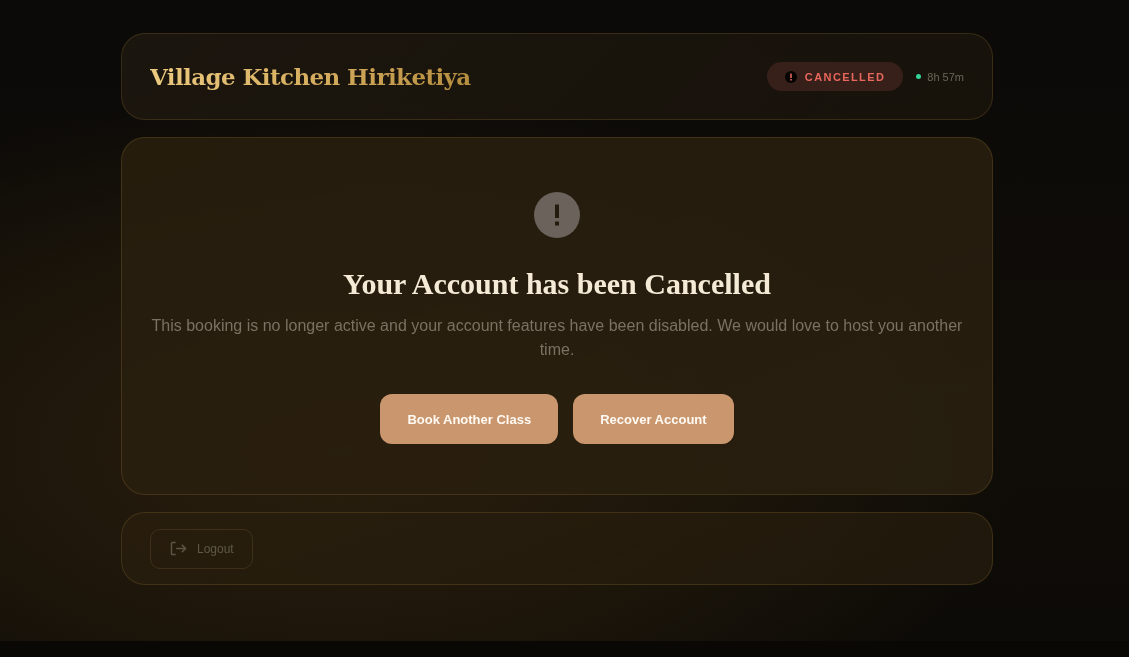  Describe the element at coordinates (790, 76) in the screenshot. I see `alert-icon` at that location.